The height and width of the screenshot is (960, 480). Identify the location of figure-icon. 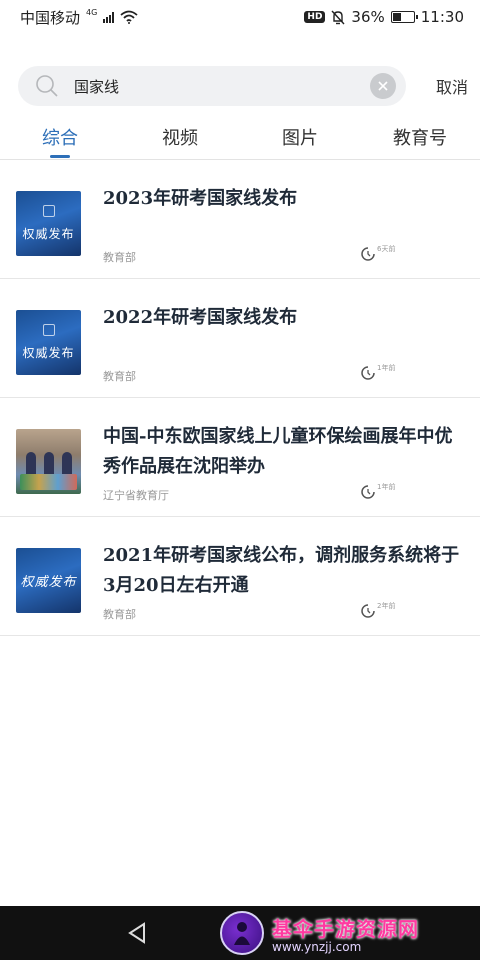
(242, 933).